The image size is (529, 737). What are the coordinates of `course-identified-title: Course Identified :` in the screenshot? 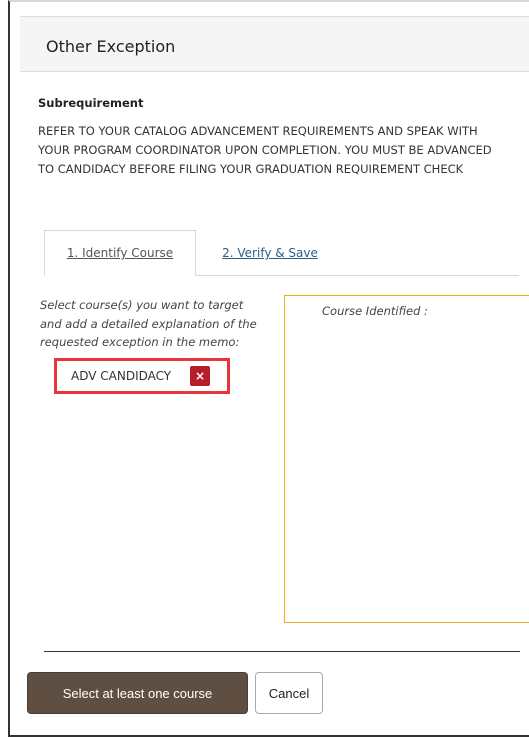 It's located at (375, 311).